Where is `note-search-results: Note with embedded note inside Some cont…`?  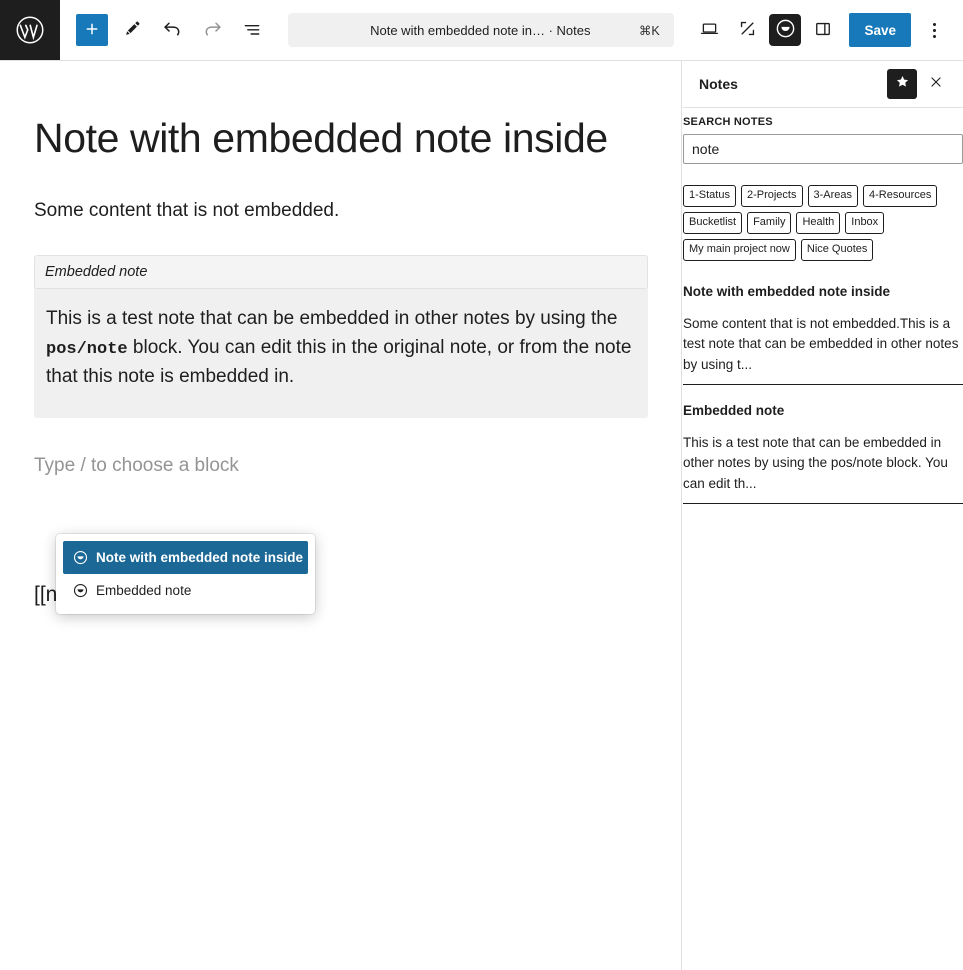
note-search-results: Note with embedded note inside Some cont… is located at coordinates (823, 394).